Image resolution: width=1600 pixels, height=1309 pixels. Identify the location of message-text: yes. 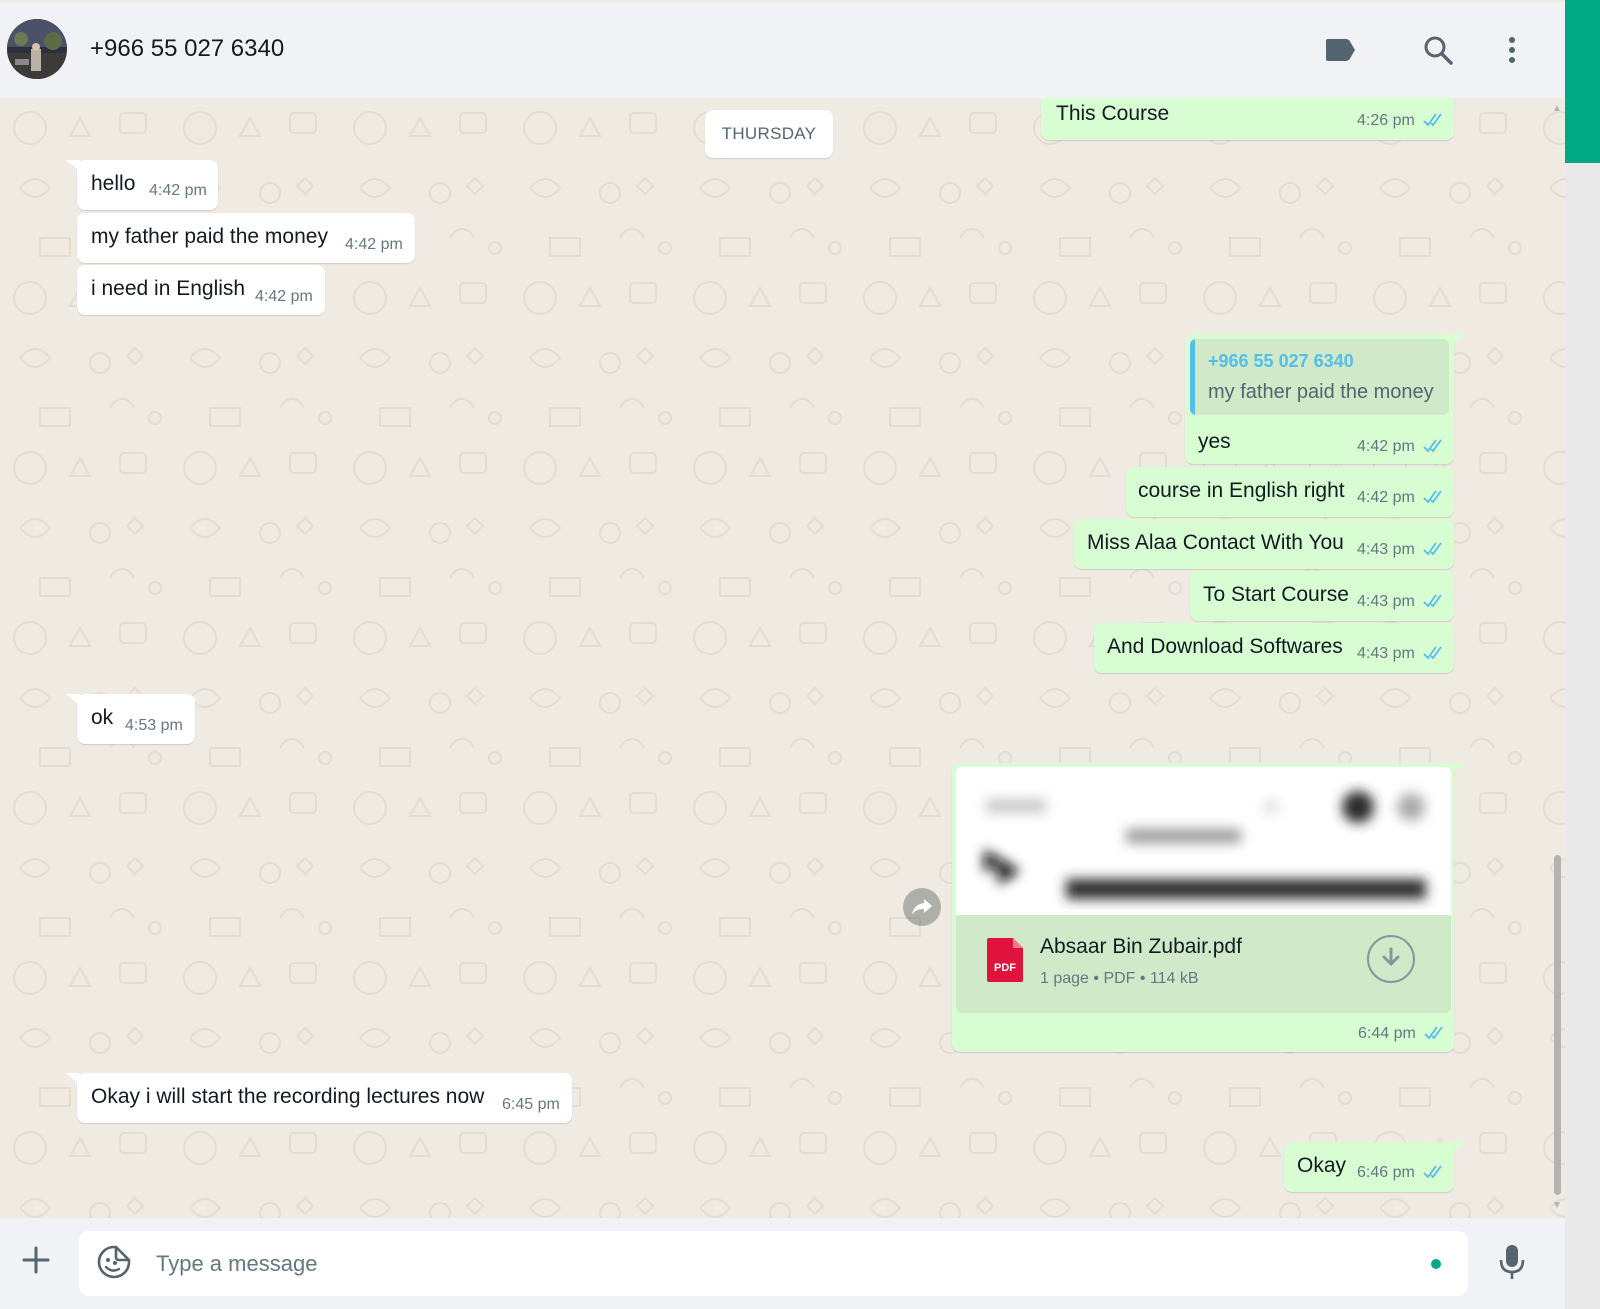
(1214, 441).